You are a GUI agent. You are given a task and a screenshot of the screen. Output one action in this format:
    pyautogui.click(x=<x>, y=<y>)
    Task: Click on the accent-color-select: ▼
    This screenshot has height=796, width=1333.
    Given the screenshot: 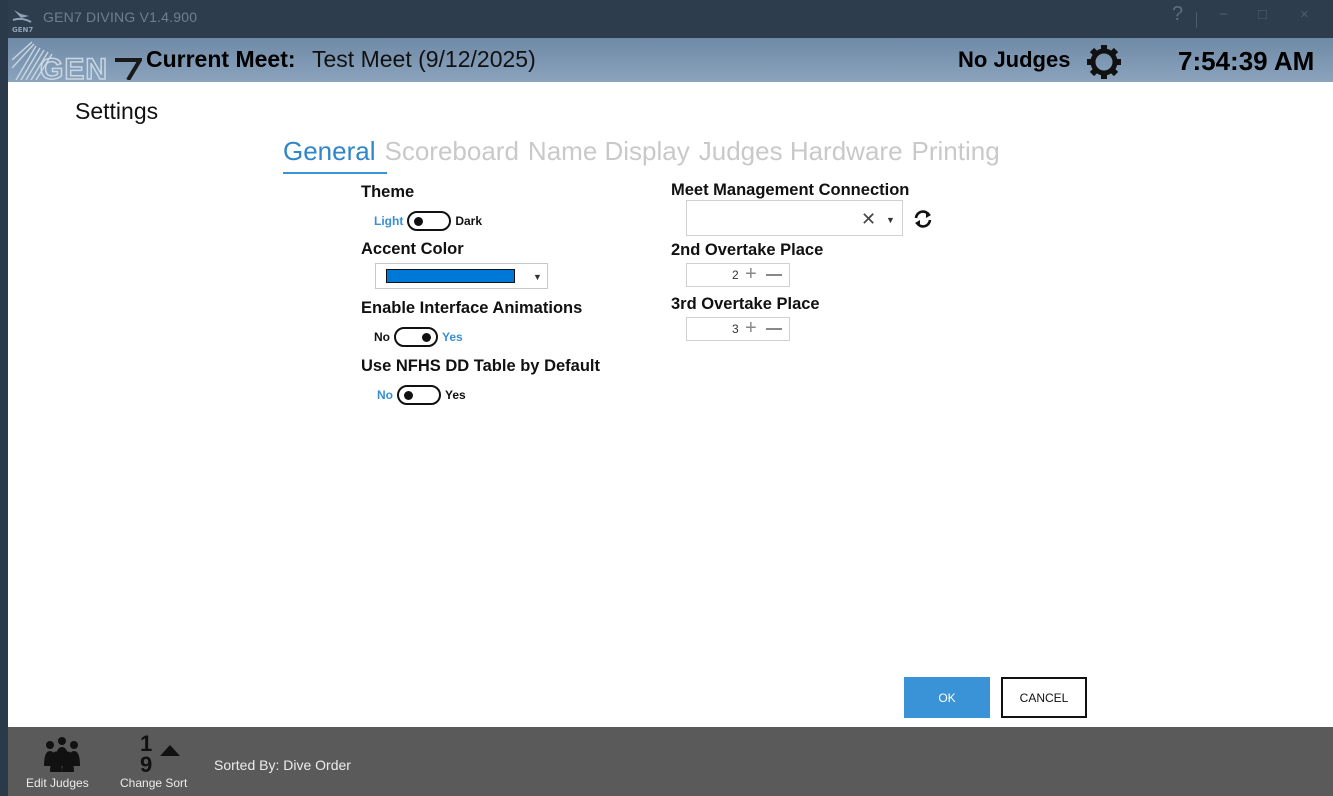 What is the action you would take?
    pyautogui.click(x=461, y=276)
    